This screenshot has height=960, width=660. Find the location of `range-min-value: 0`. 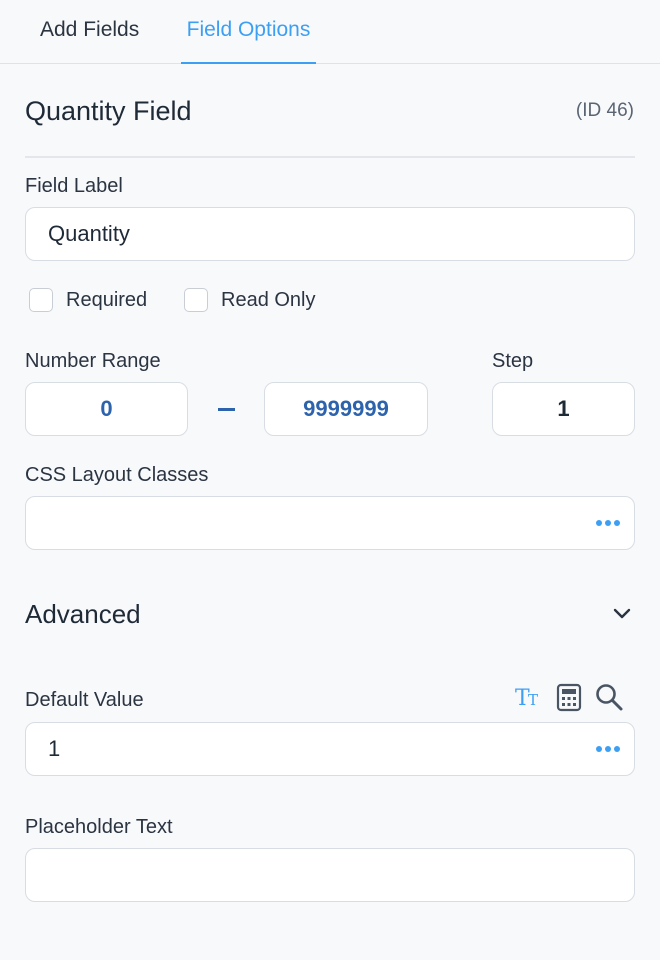

range-min-value: 0 is located at coordinates (106, 408).